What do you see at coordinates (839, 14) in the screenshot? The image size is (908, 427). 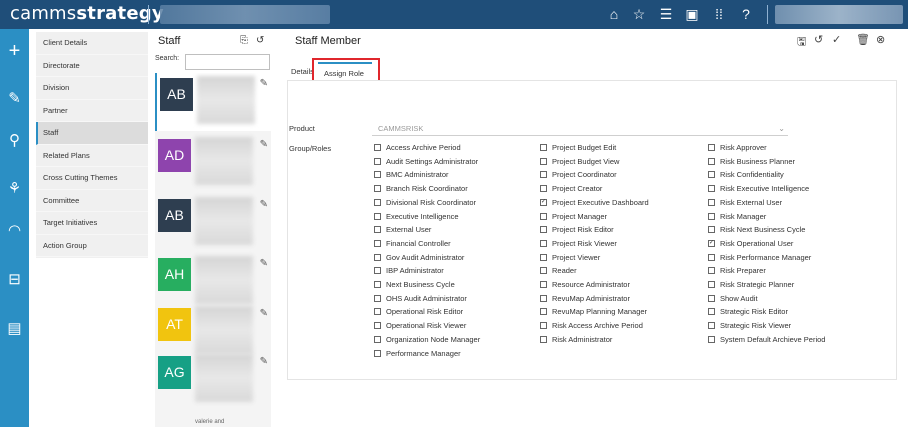 I see `redacted-user` at bounding box center [839, 14].